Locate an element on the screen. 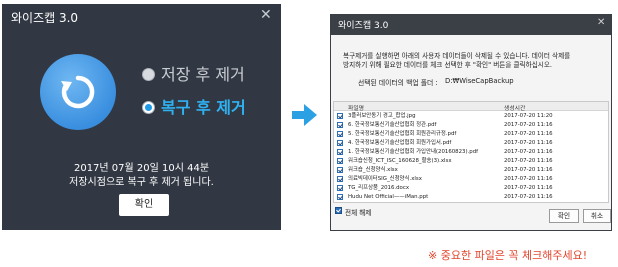 This screenshot has width=618, height=267. file-name: 3플러보안동기 경고_합업.jpg is located at coordinates (382, 116).